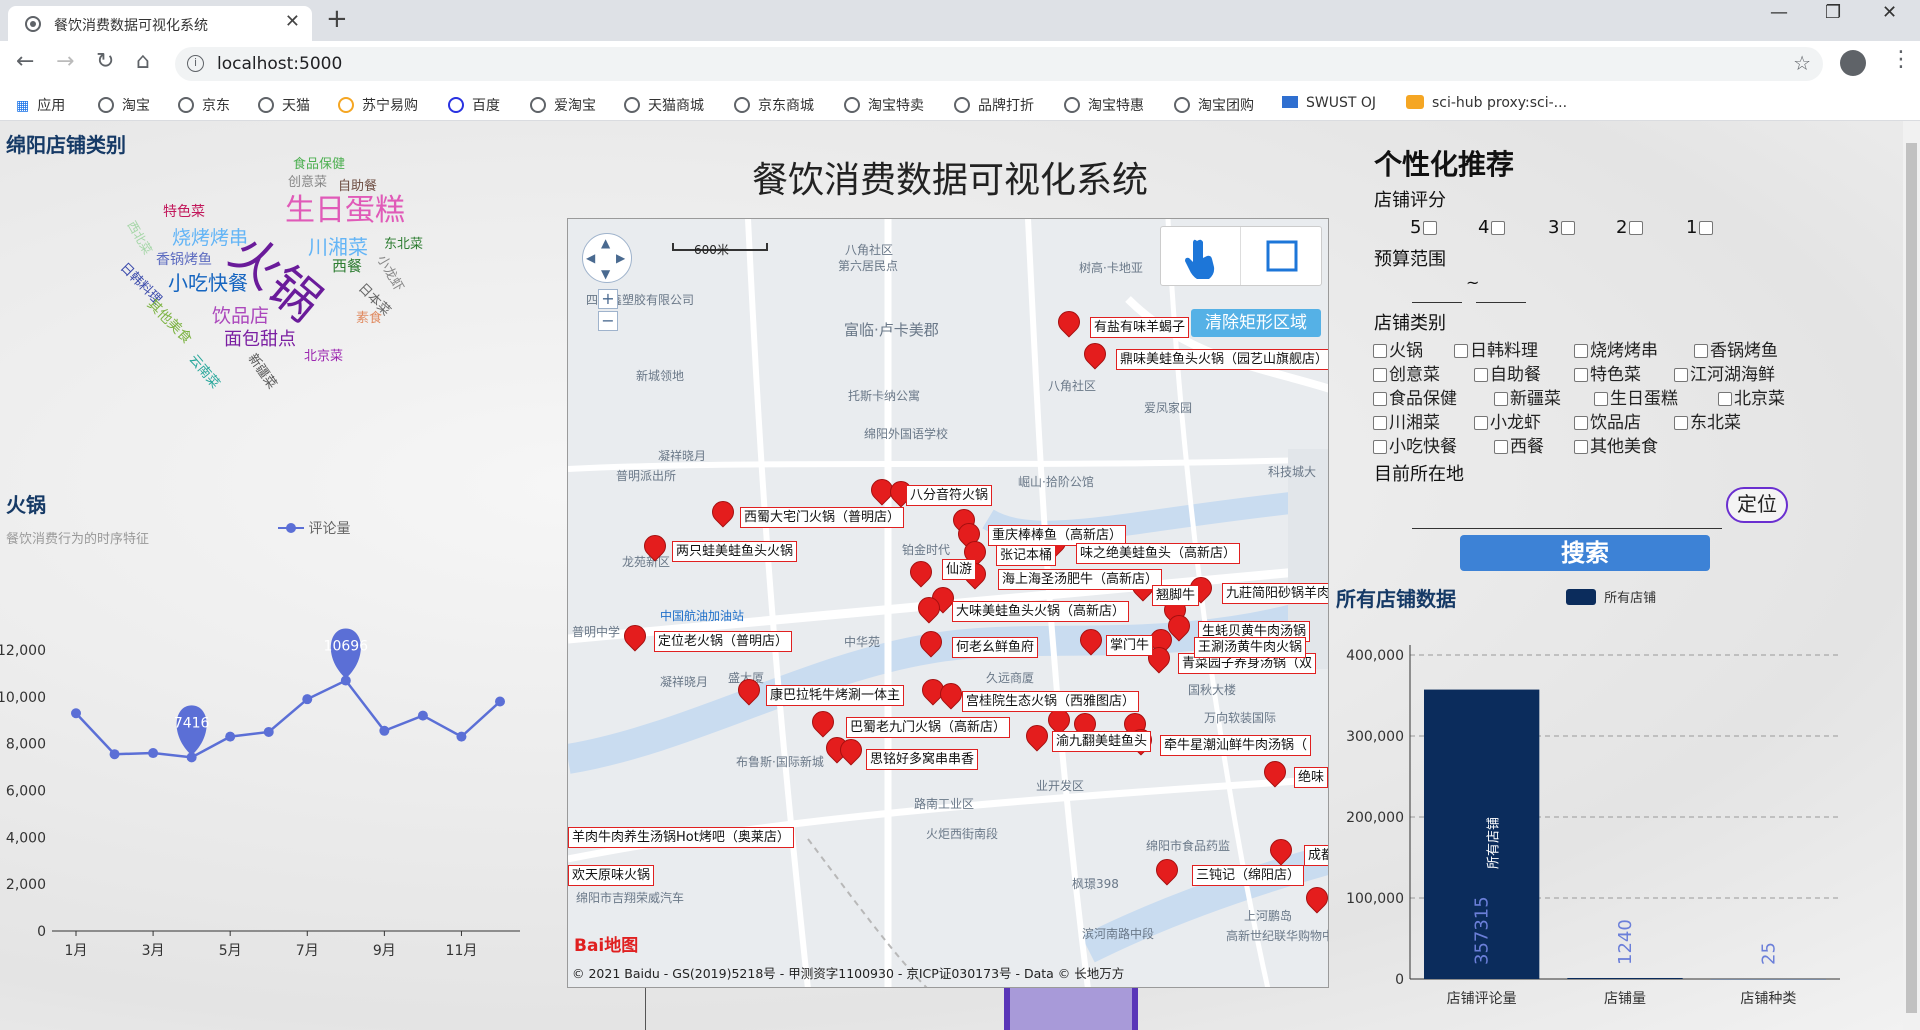 Image resolution: width=1920 pixels, height=1030 pixels. Describe the element at coordinates (1833, 12) in the screenshot. I see `maximize-button: ❐` at that location.